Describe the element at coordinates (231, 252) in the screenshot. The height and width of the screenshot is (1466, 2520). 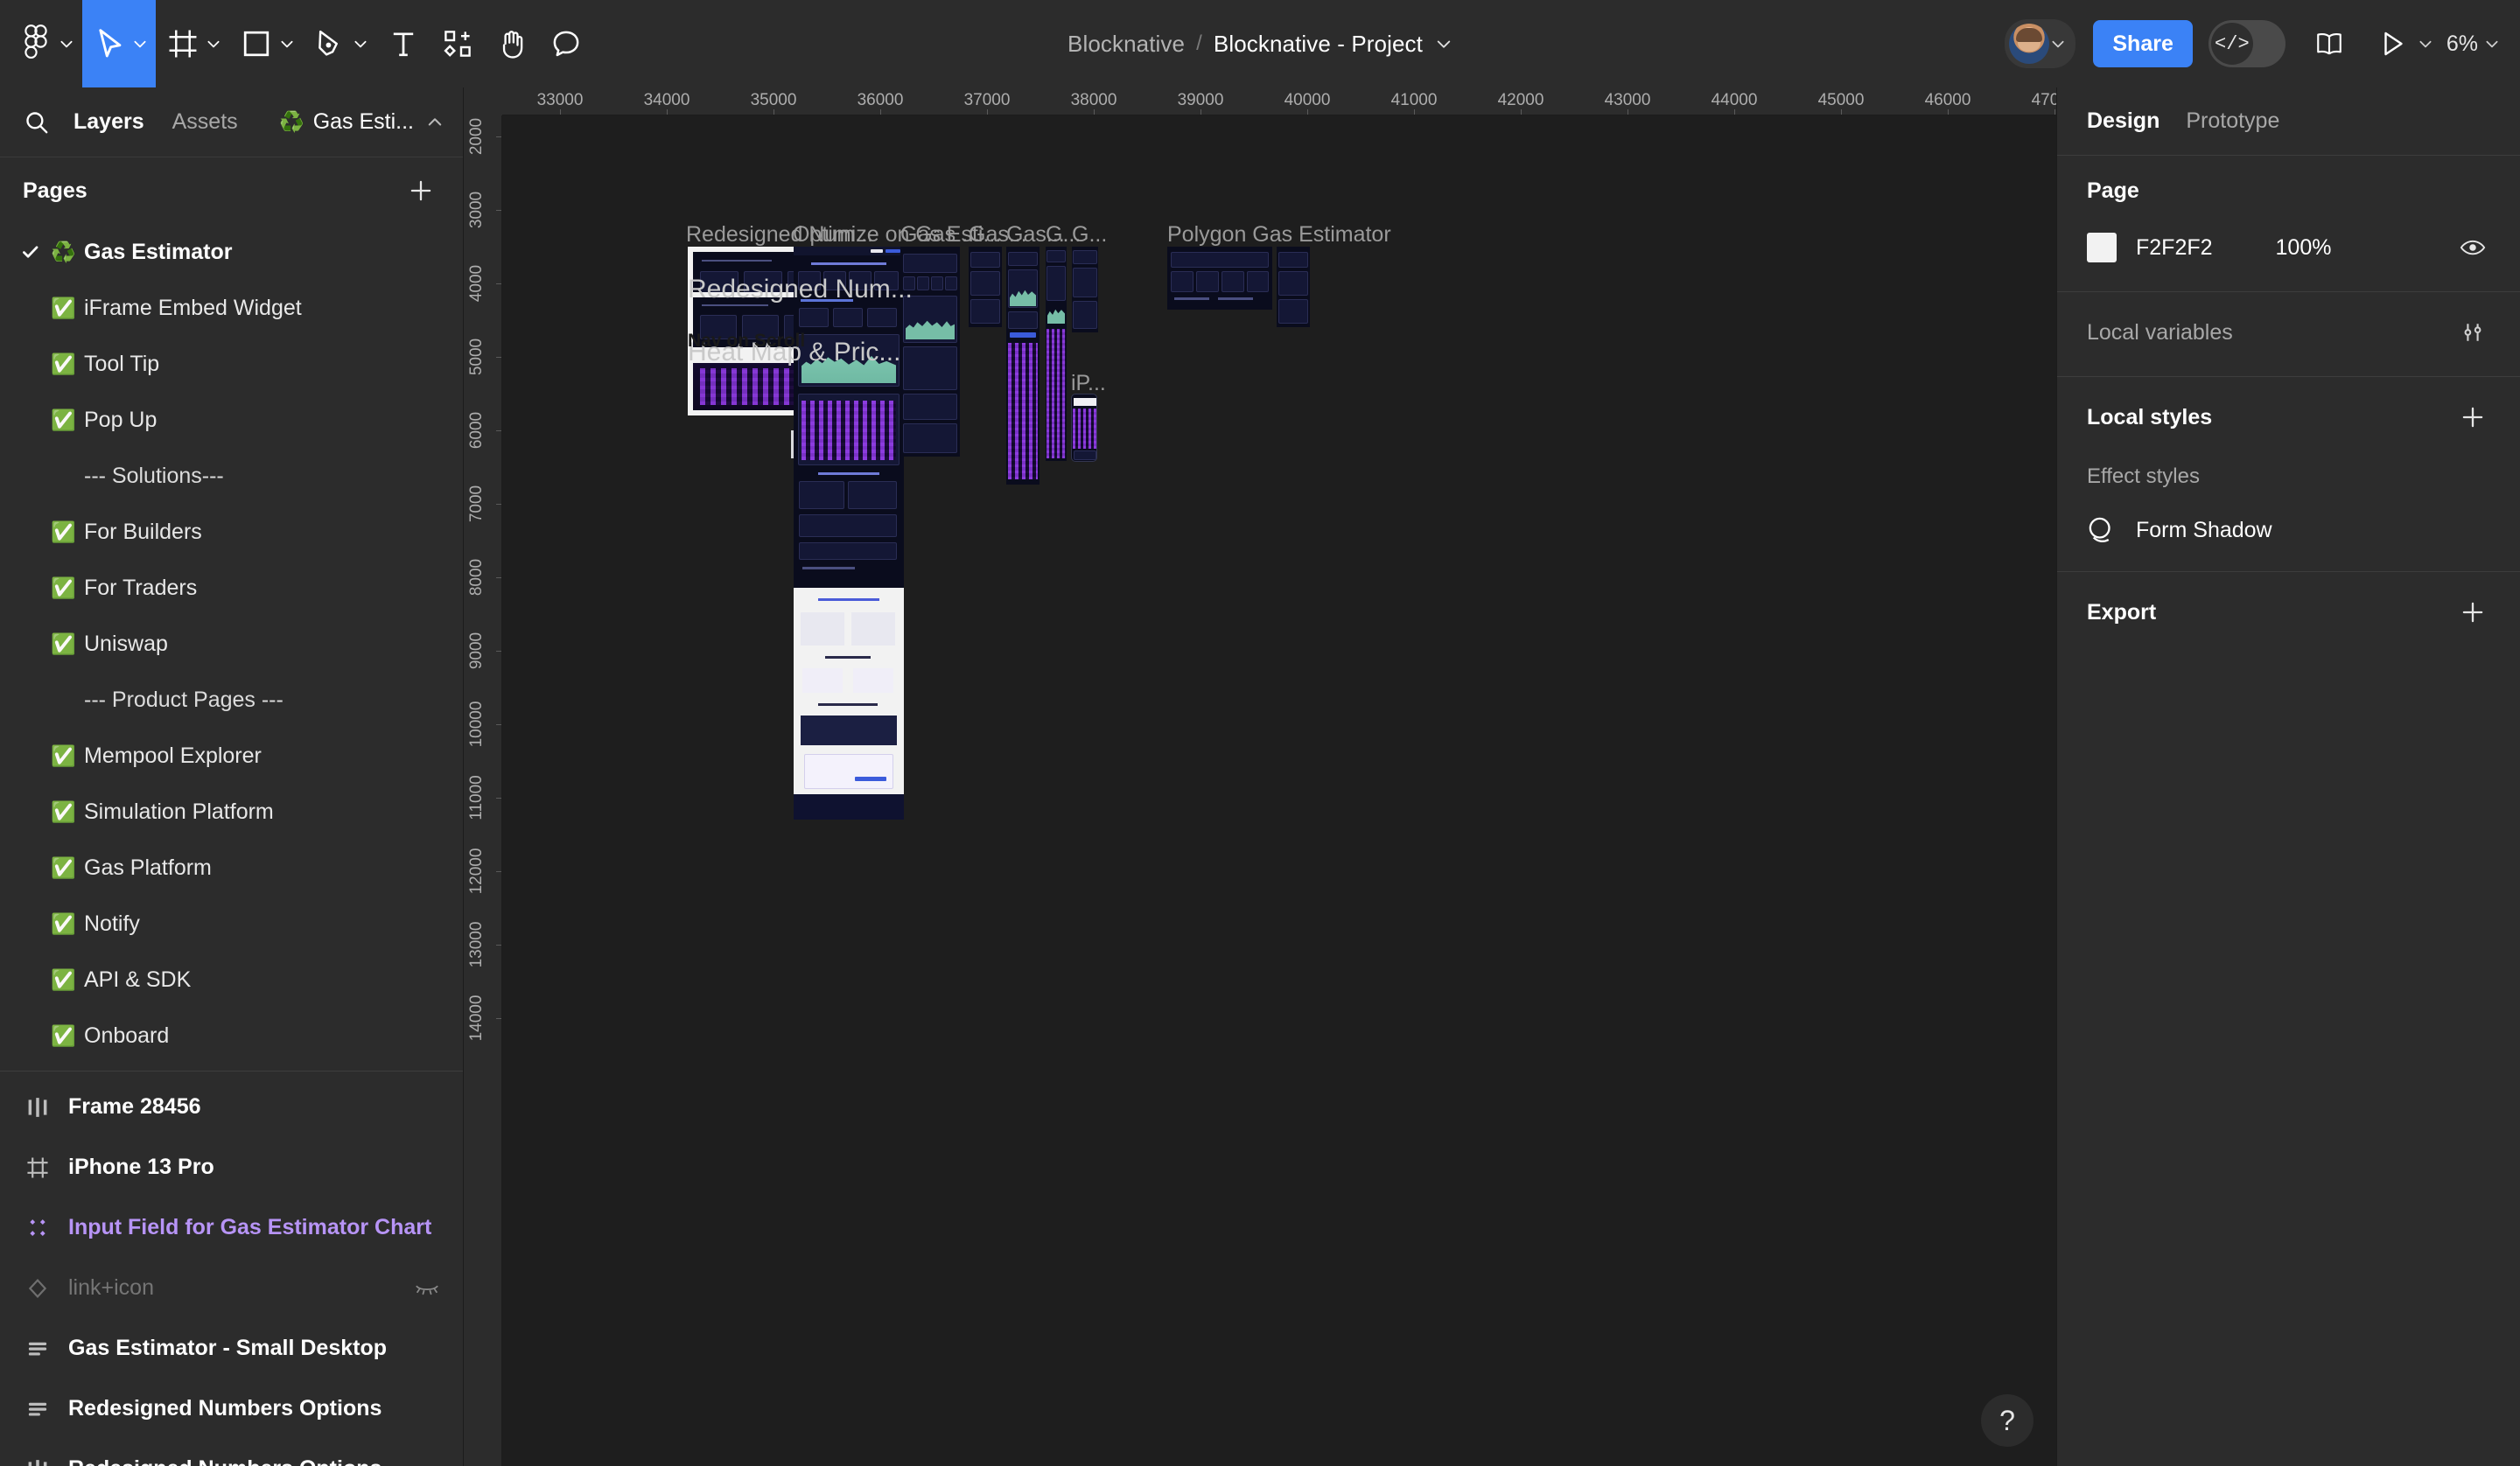
I see `page-item-gas-estimator: ♻️ Gas Estimator` at that location.